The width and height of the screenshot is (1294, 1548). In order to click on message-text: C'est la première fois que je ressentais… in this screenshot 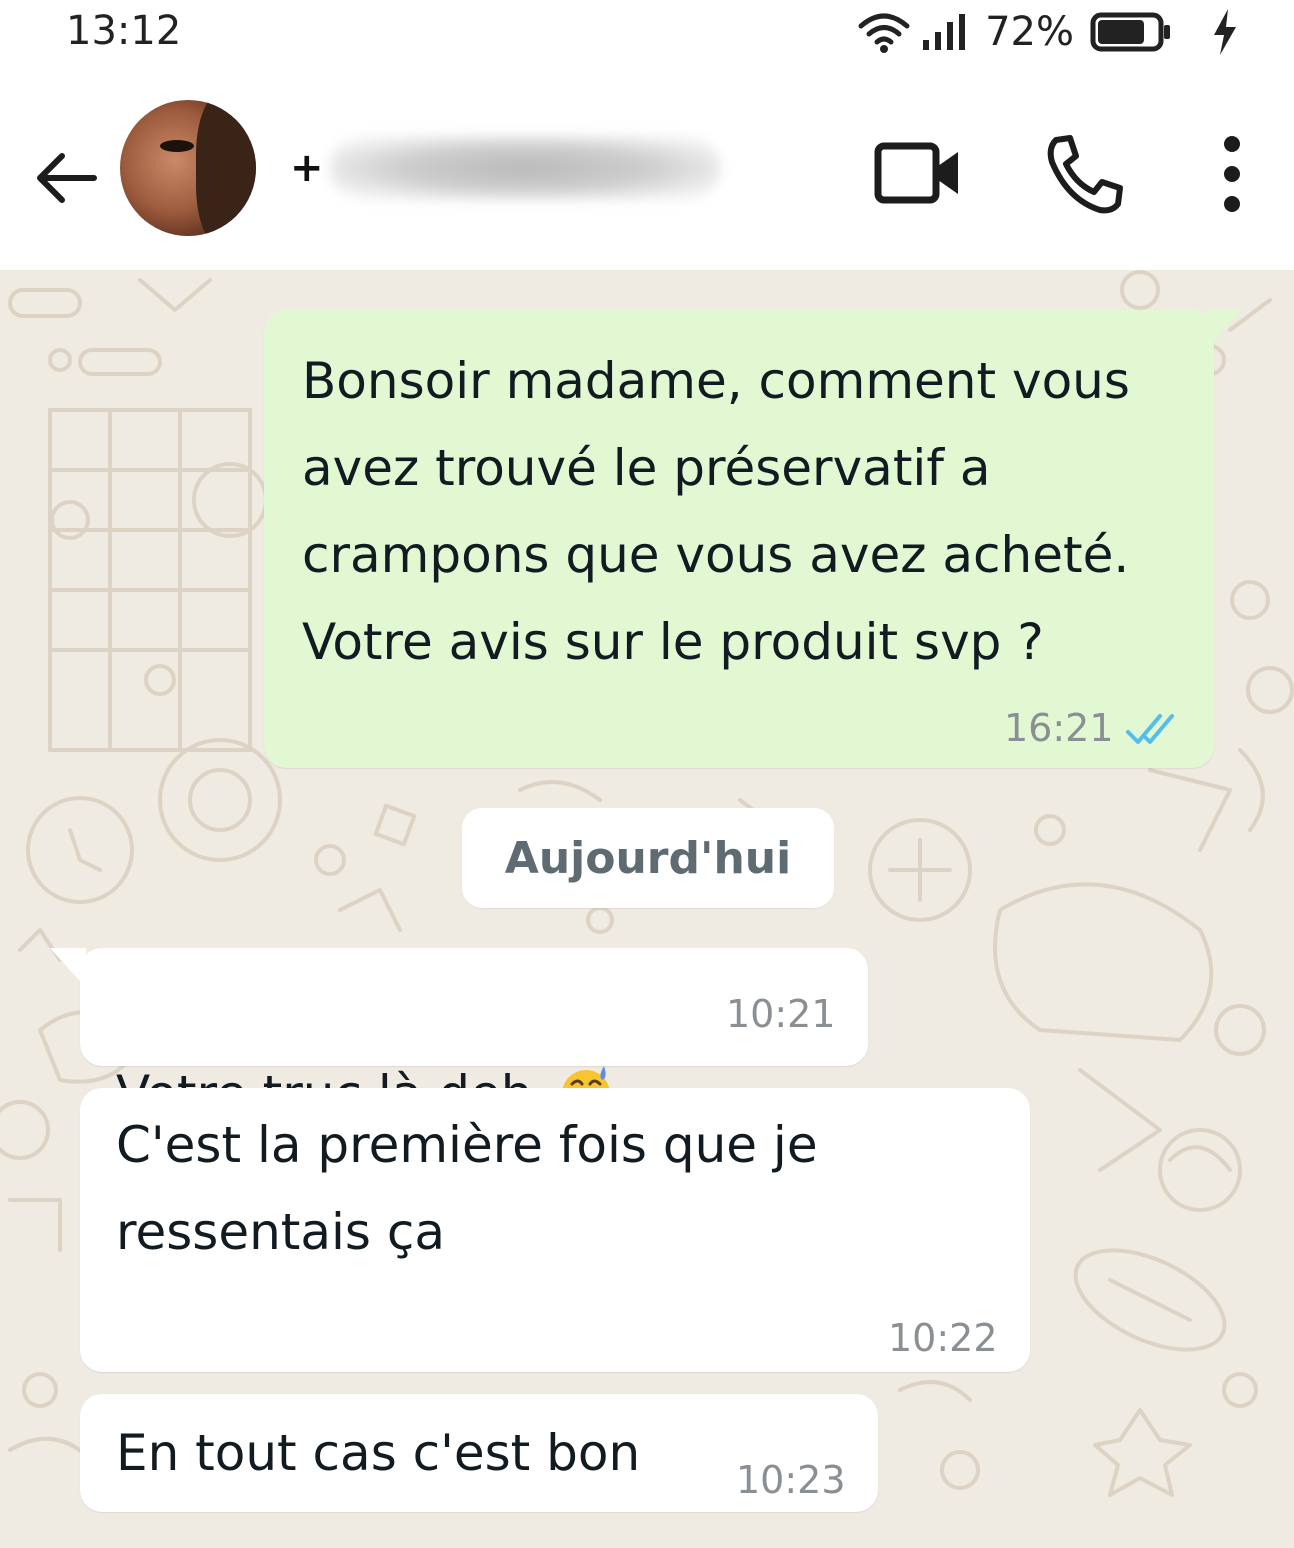, I will do `click(467, 1188)`.